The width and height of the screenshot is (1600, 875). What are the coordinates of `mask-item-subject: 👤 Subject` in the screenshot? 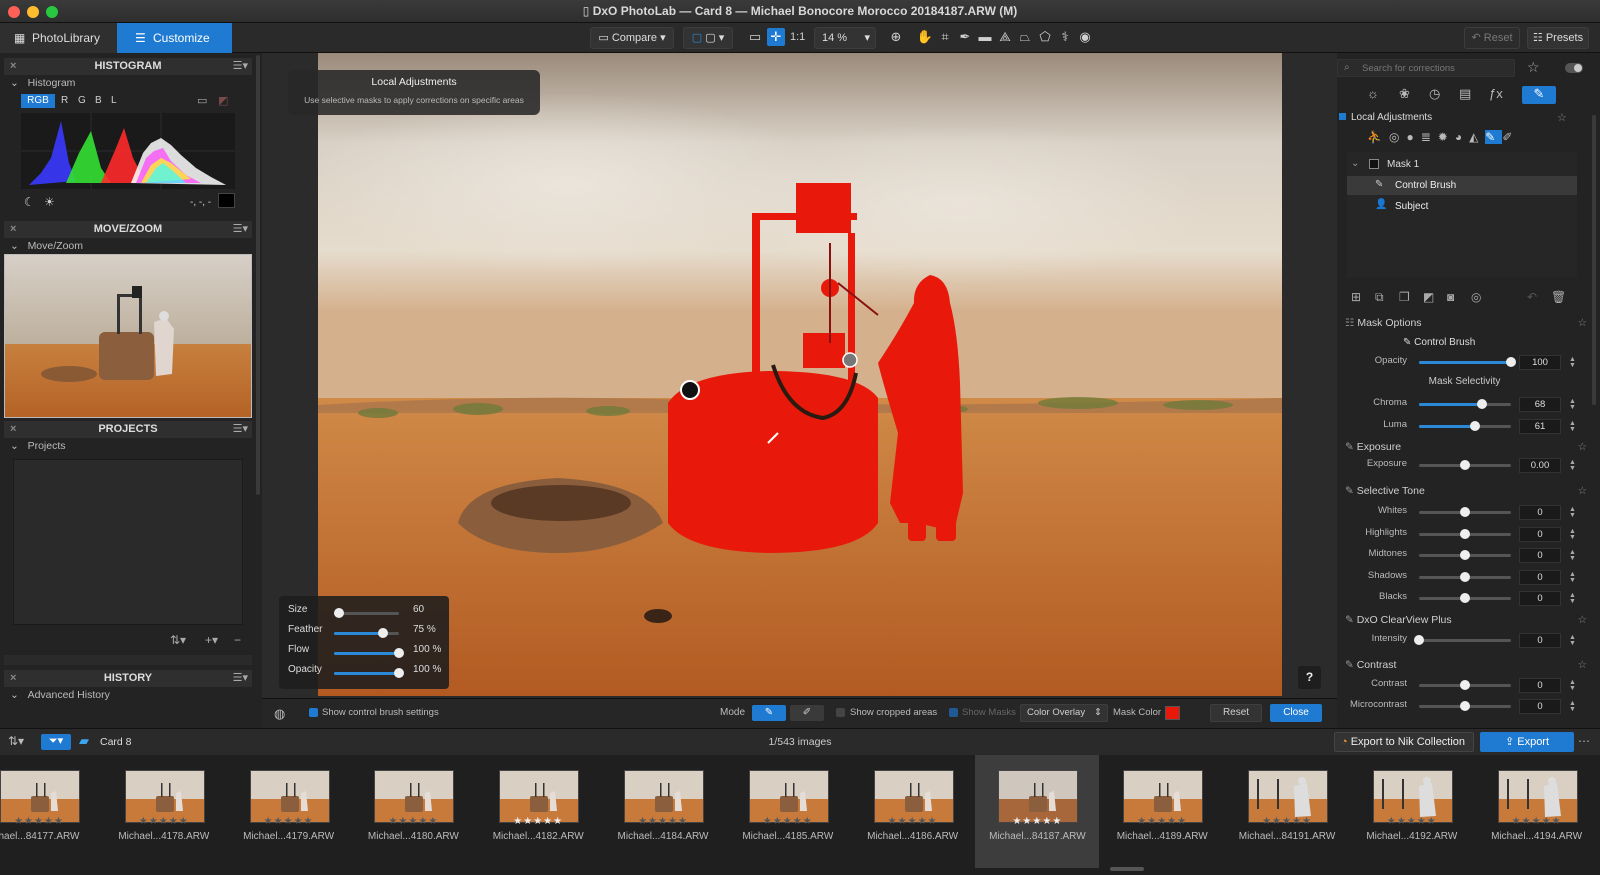 It's located at (1462, 206).